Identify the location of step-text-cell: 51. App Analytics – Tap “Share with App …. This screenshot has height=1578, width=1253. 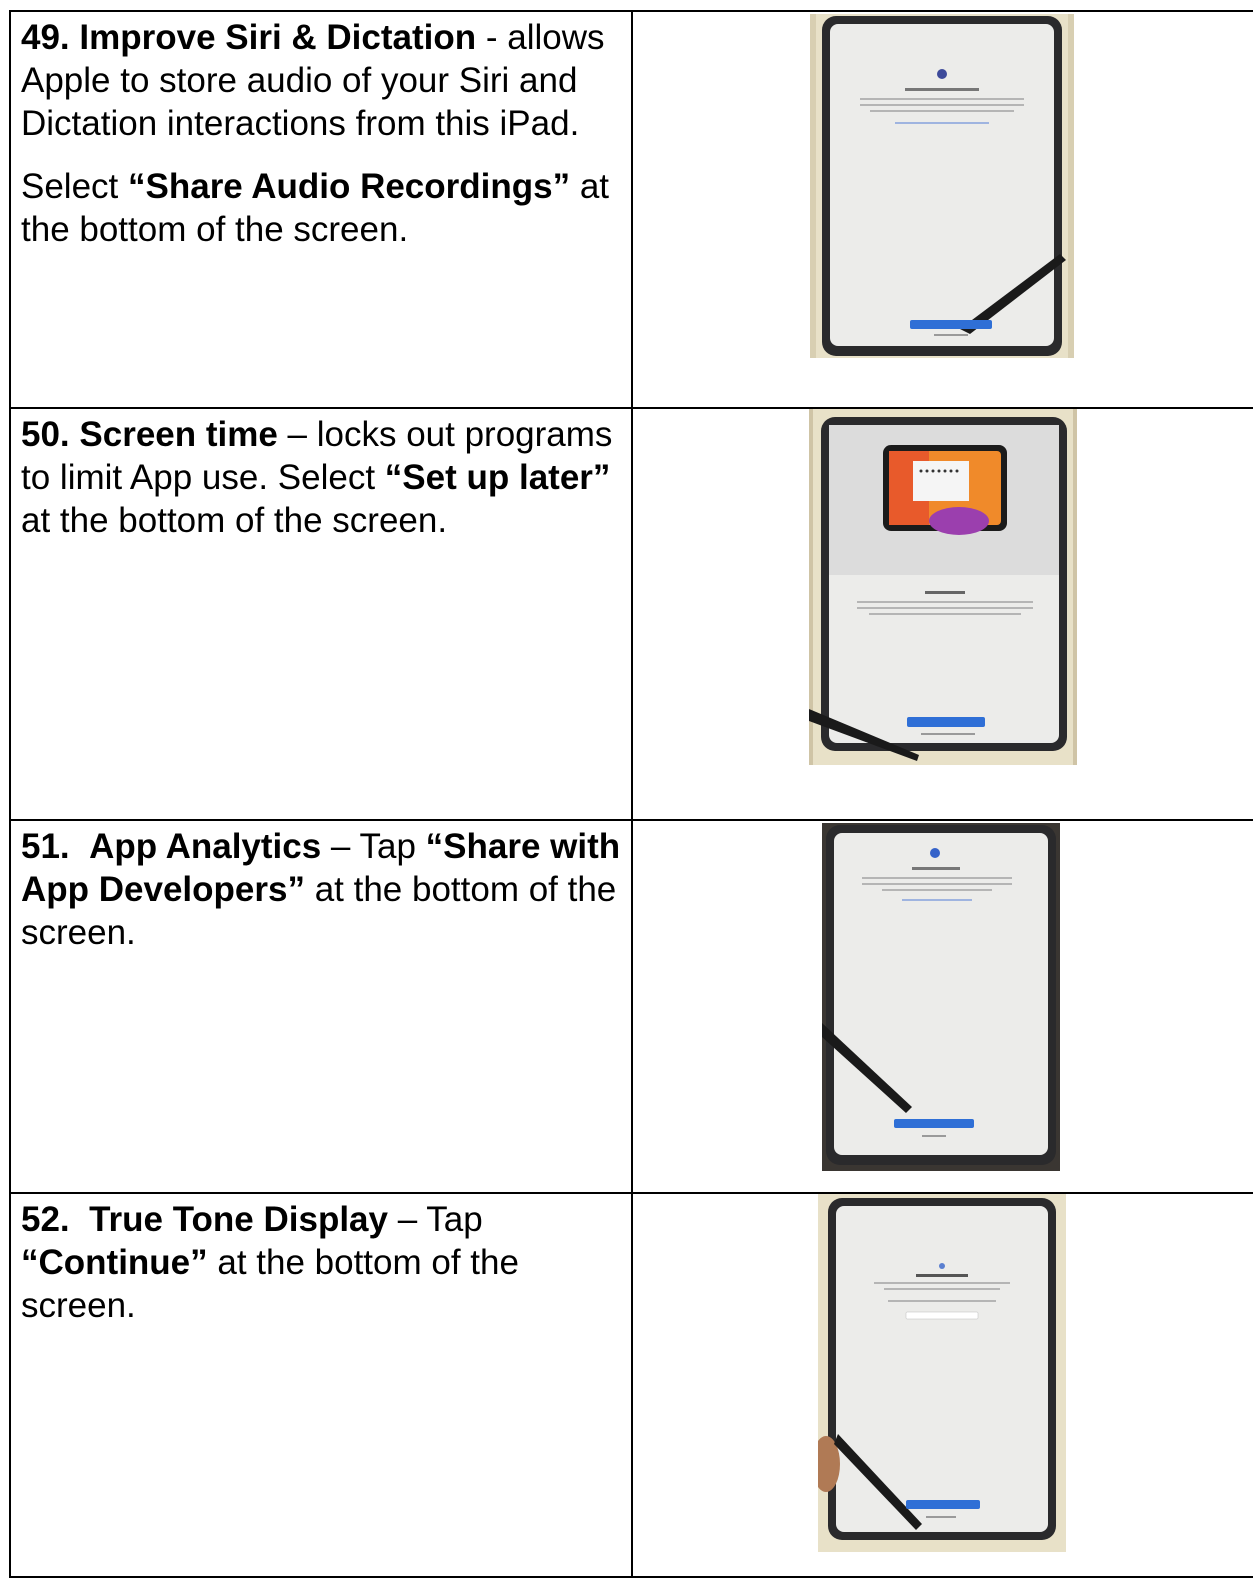
(321, 1006).